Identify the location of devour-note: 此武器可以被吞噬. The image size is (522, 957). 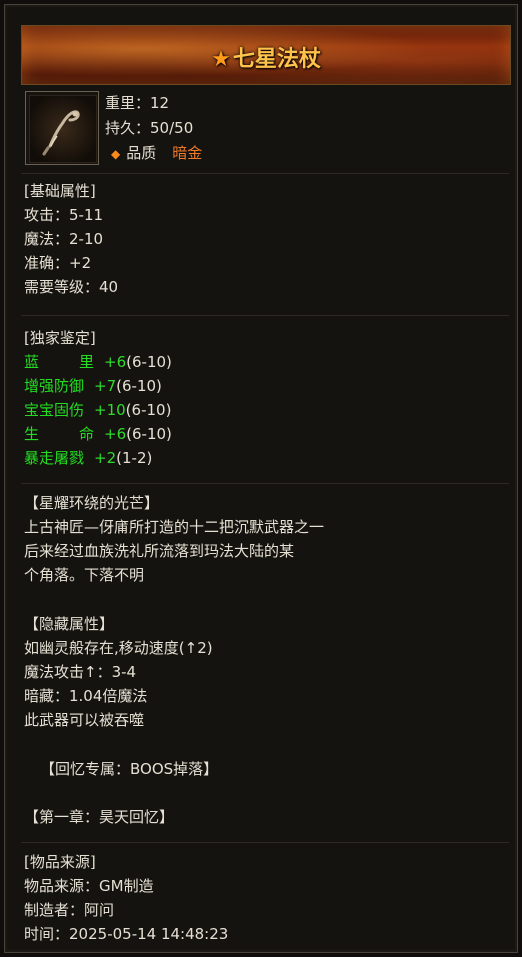
(84, 720).